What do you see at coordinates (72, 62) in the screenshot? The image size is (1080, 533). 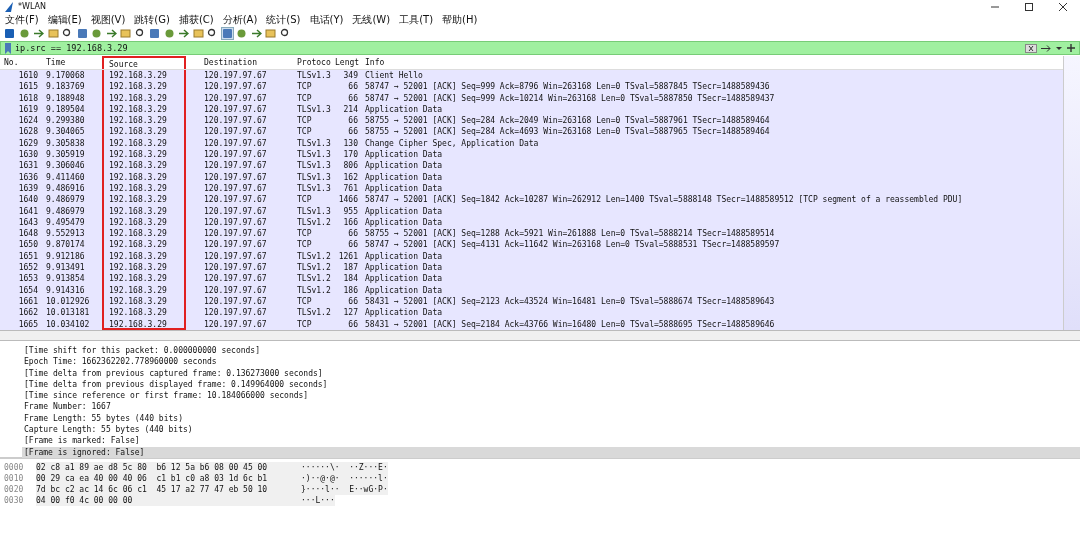 I see `column-header: Time` at bounding box center [72, 62].